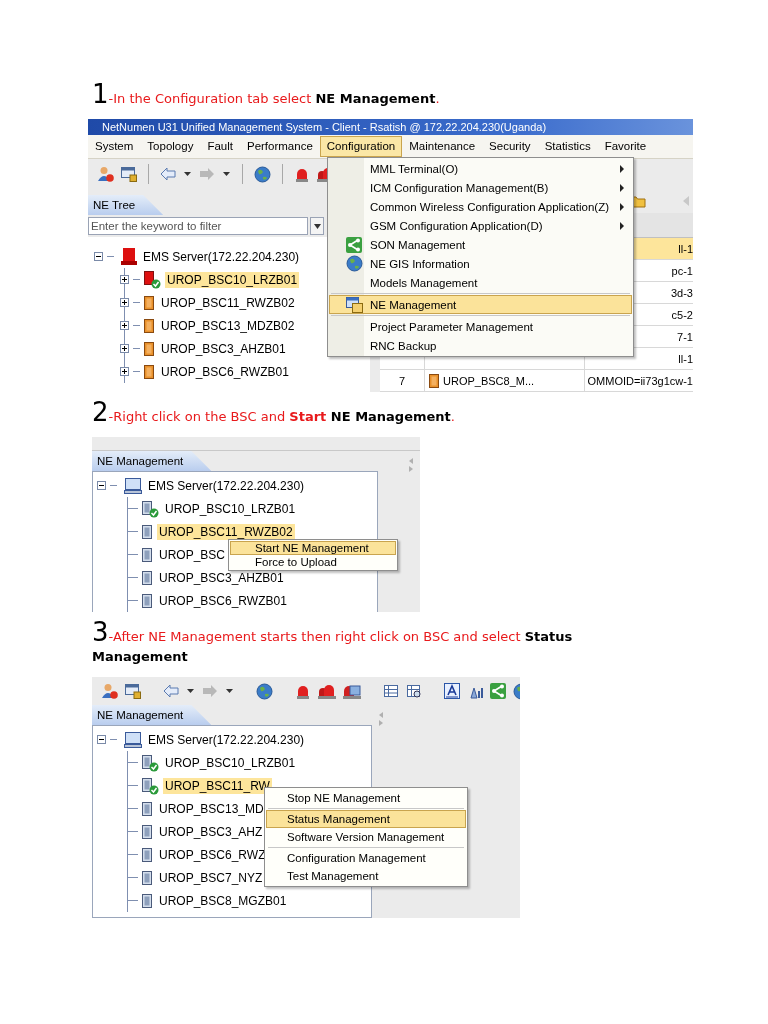 The width and height of the screenshot is (768, 1024). Describe the element at coordinates (402, 380) in the screenshot. I see `table-cell: 7` at that location.